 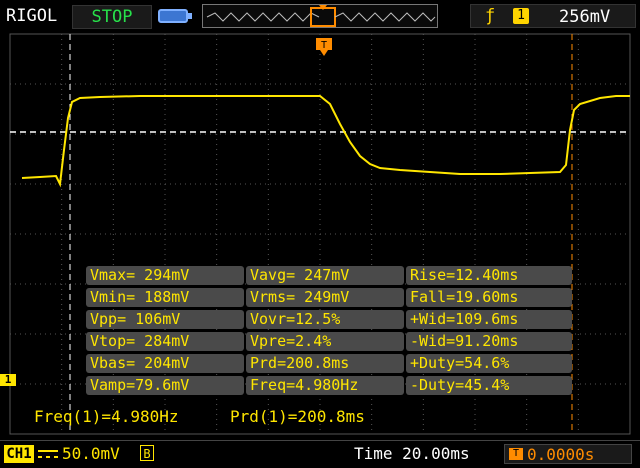 I want to click on dc-coupling-icon, so click(x=48, y=454).